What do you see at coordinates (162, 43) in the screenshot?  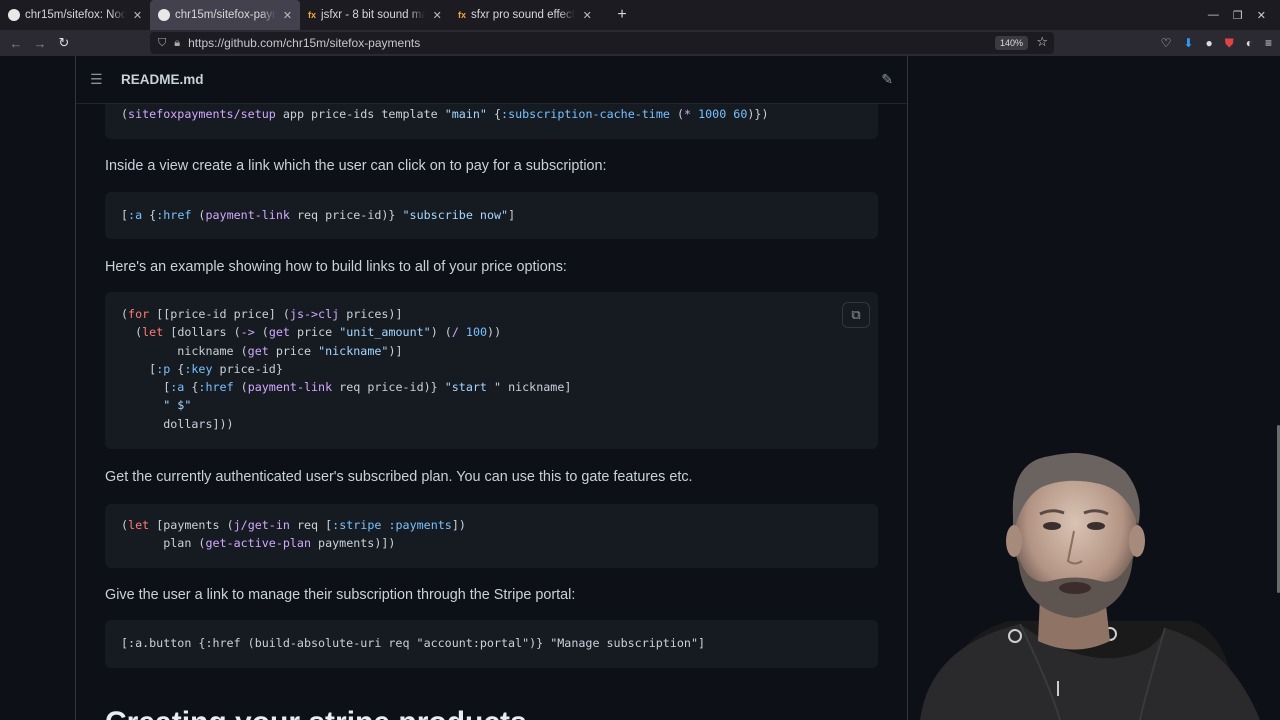 I see `shield-icon: ⛉` at bounding box center [162, 43].